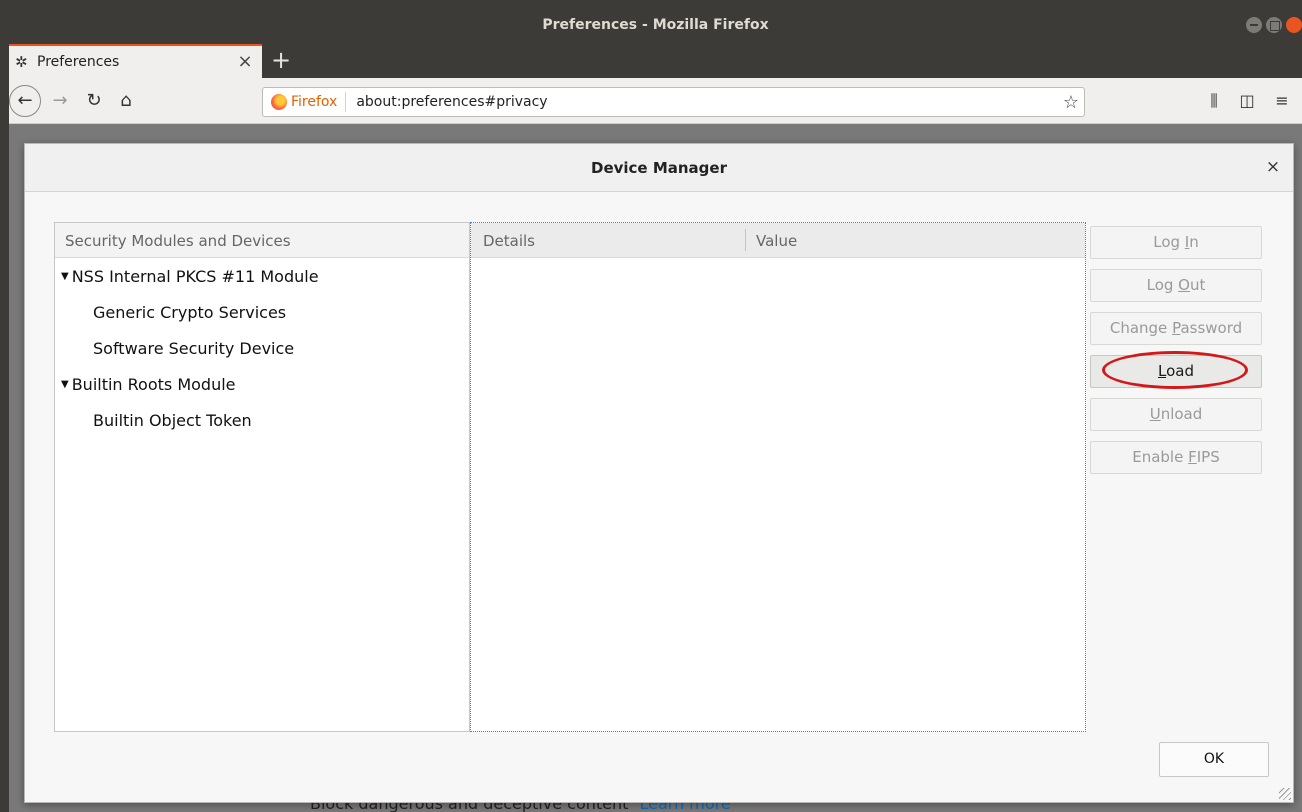  Describe the element at coordinates (1141, 328) in the screenshot. I see `button-label-part: Change` at that location.